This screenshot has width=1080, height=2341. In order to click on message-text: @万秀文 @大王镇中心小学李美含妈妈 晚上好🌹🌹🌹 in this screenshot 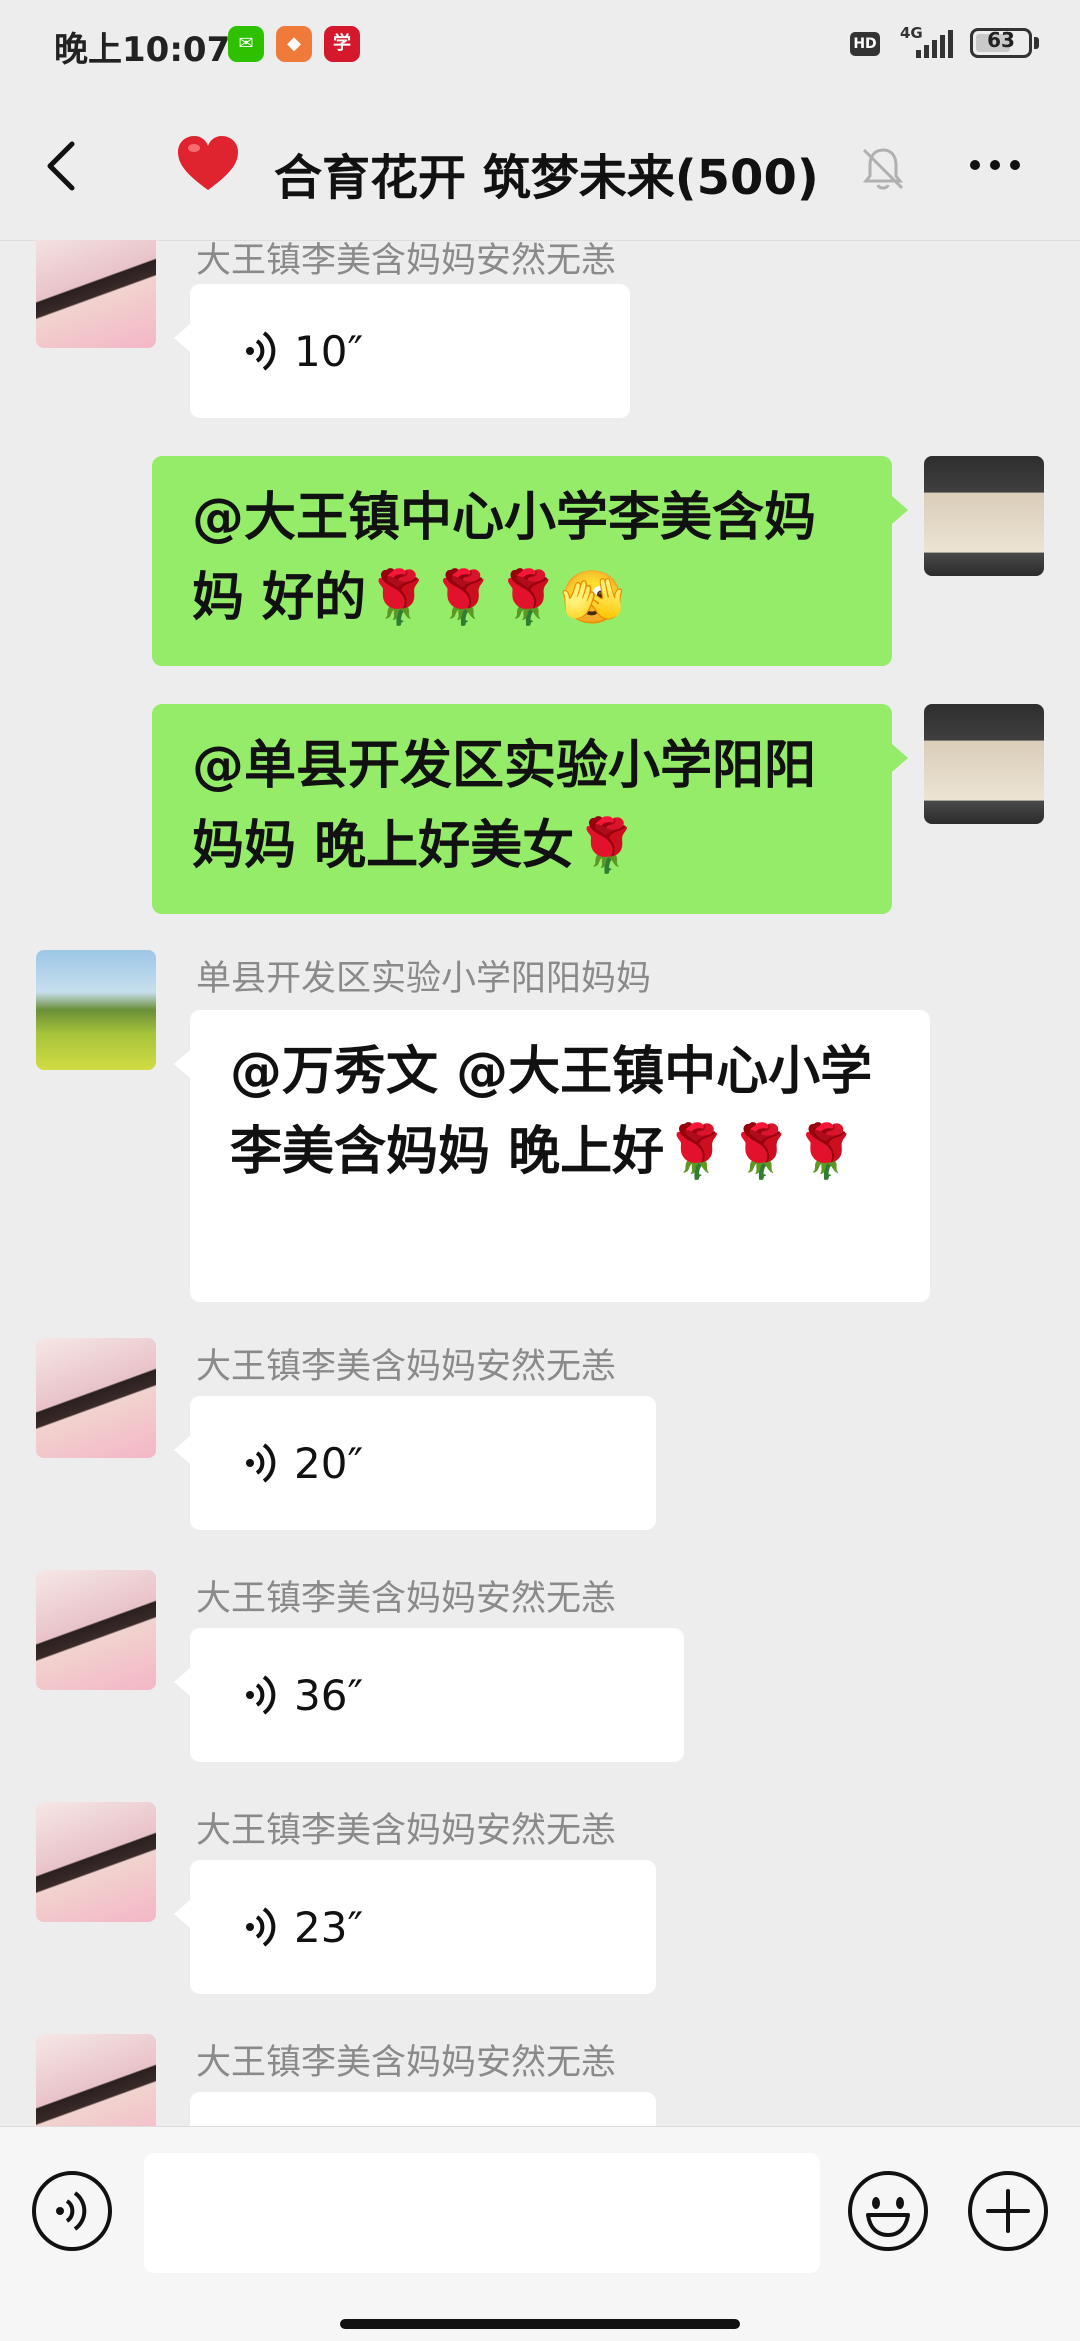, I will do `click(551, 1112)`.